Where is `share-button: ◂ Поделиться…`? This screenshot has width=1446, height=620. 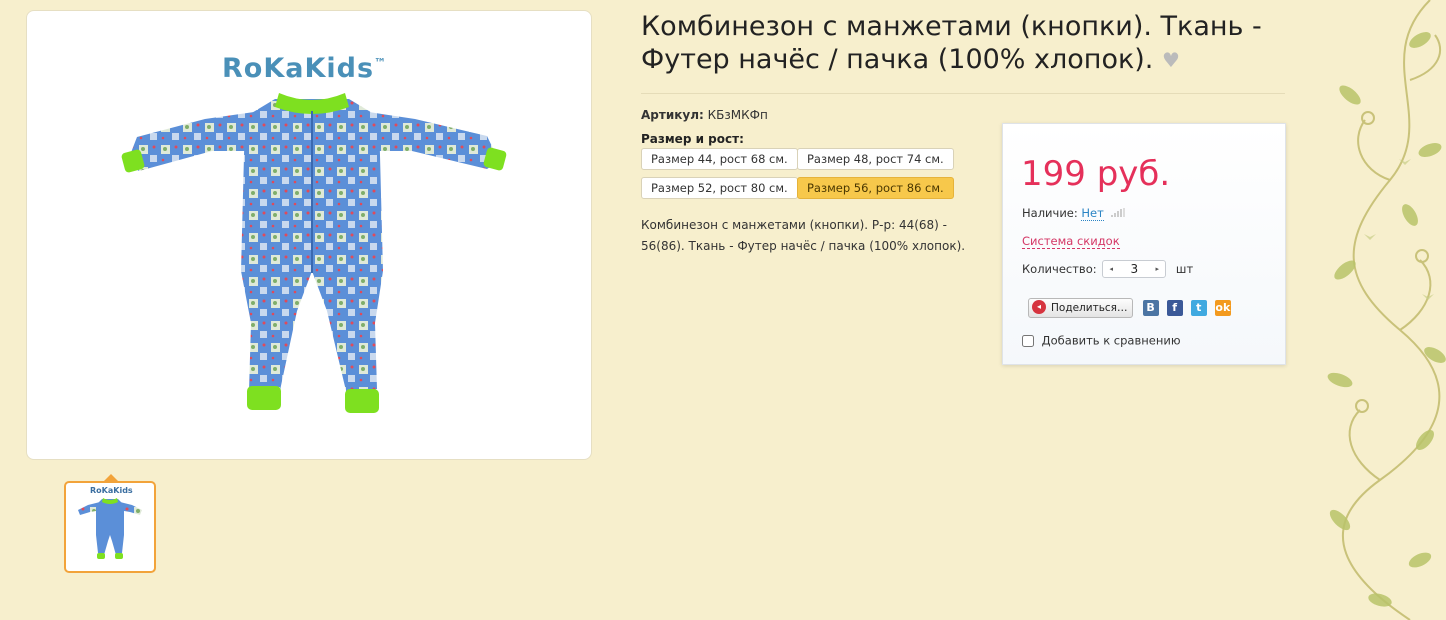
share-button: ◂ Поделиться… is located at coordinates (1081, 307).